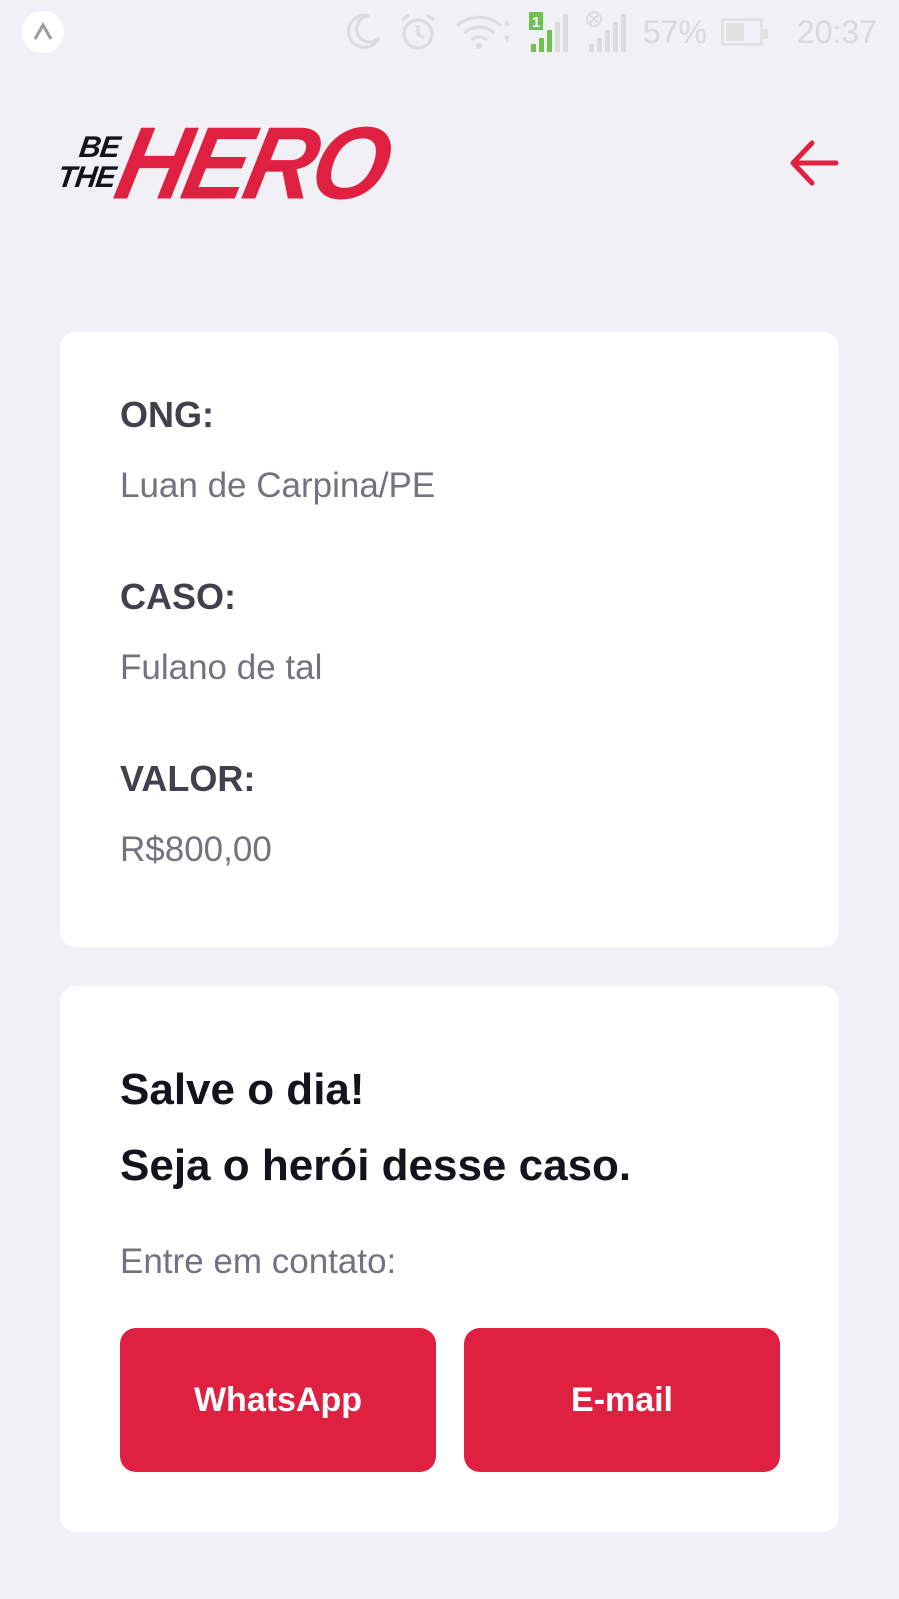 The image size is (899, 1599). I want to click on sim-slot-label: 1, so click(536, 22).